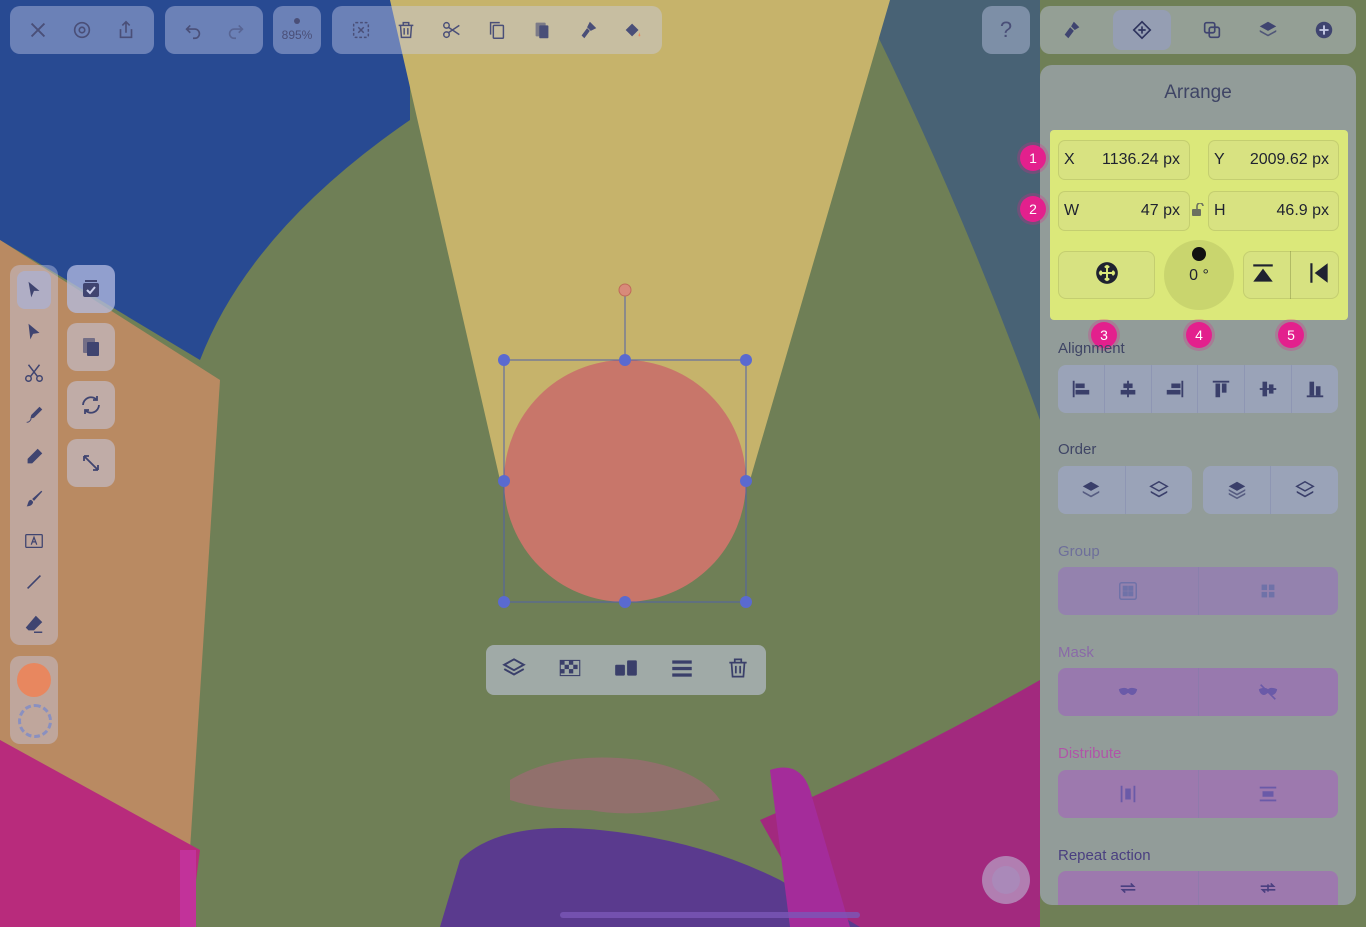  What do you see at coordinates (34, 290) in the screenshot?
I see `select-pointer-icon` at bounding box center [34, 290].